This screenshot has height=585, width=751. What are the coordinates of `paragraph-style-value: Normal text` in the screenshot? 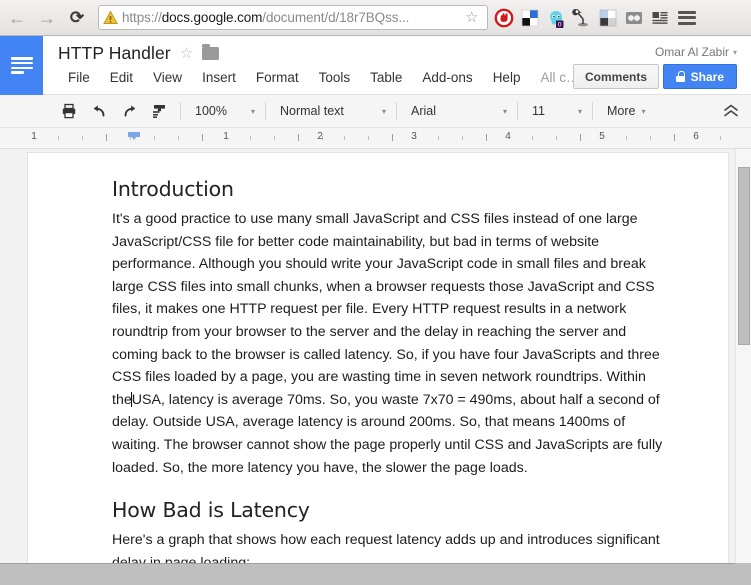 It's located at (312, 111).